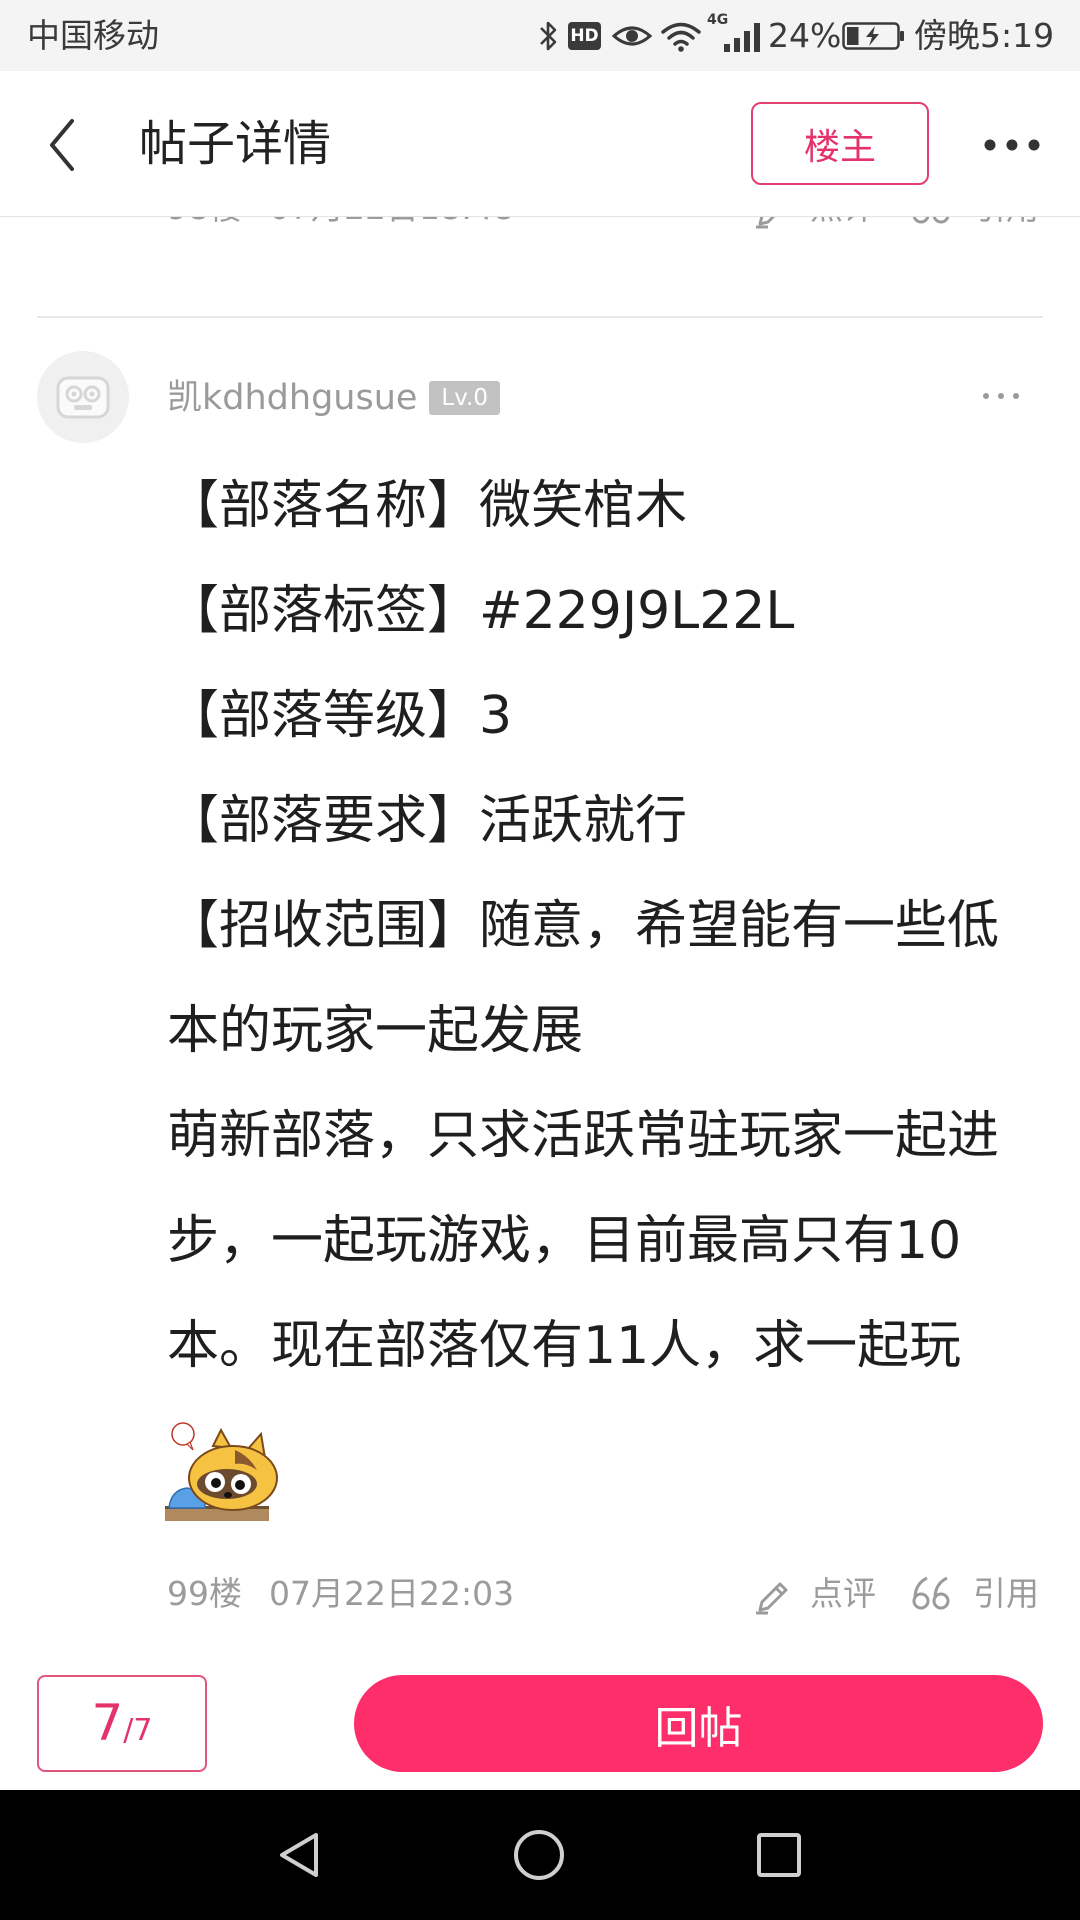 This screenshot has width=1080, height=1920. I want to click on more-dots-icon, so click(1012, 145).